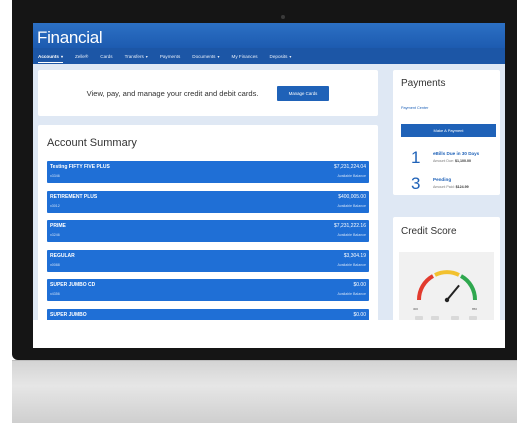 This screenshot has height=423, width=517. I want to click on pending-title: Pending, so click(442, 179).